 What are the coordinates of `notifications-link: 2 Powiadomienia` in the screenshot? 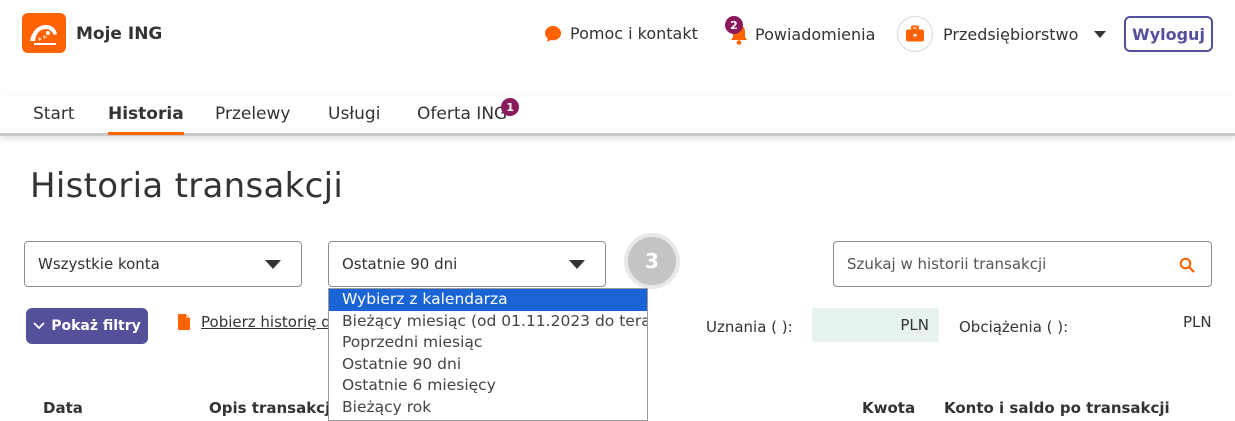 It's located at (800, 31).